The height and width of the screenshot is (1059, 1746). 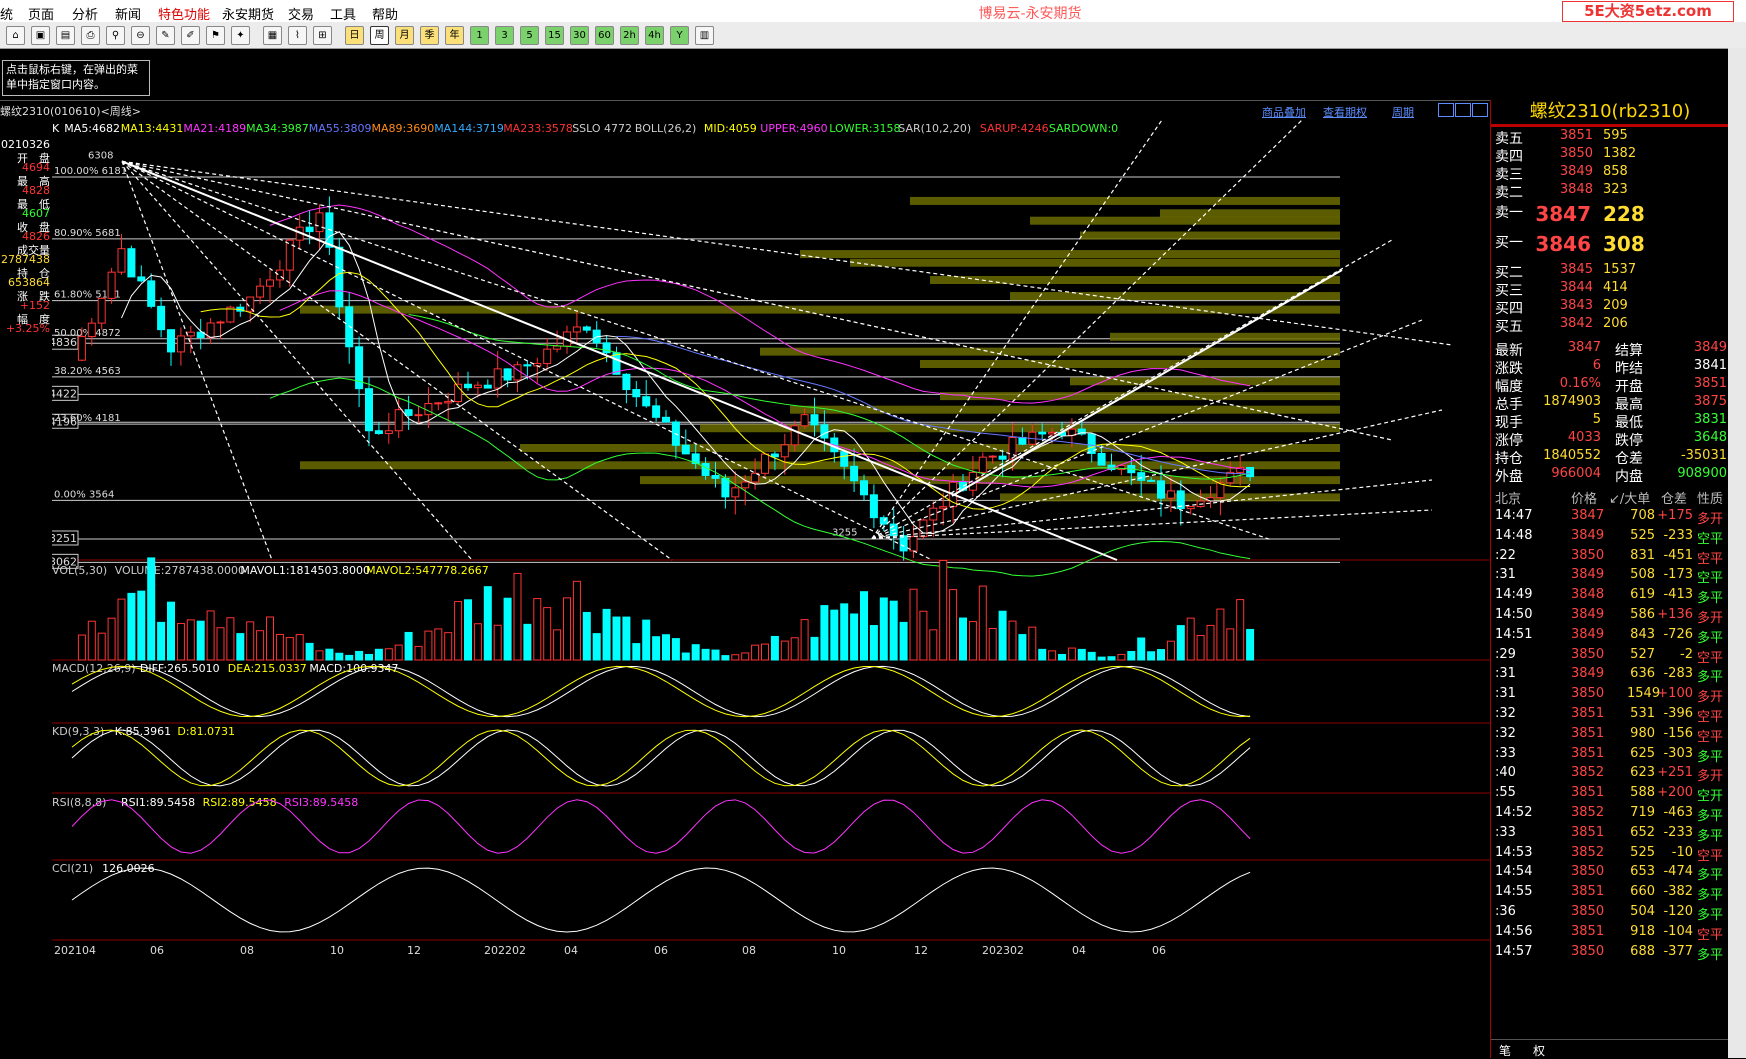 What do you see at coordinates (661, 950) in the screenshot?
I see `time-axis-label: 06` at bounding box center [661, 950].